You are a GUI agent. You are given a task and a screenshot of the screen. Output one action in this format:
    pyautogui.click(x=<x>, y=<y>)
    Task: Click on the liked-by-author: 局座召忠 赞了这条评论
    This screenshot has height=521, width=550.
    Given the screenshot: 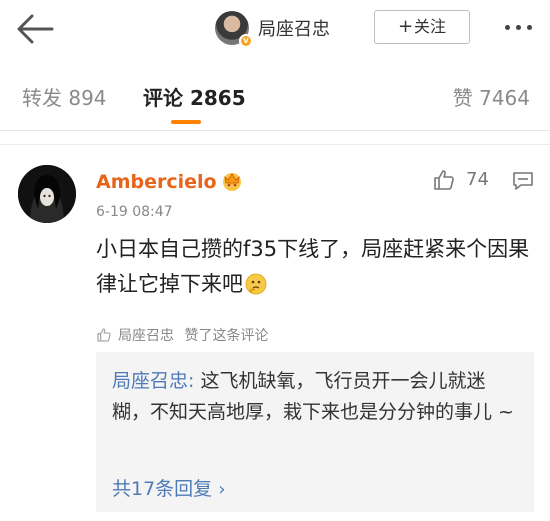 What is the action you would take?
    pyautogui.click(x=182, y=335)
    